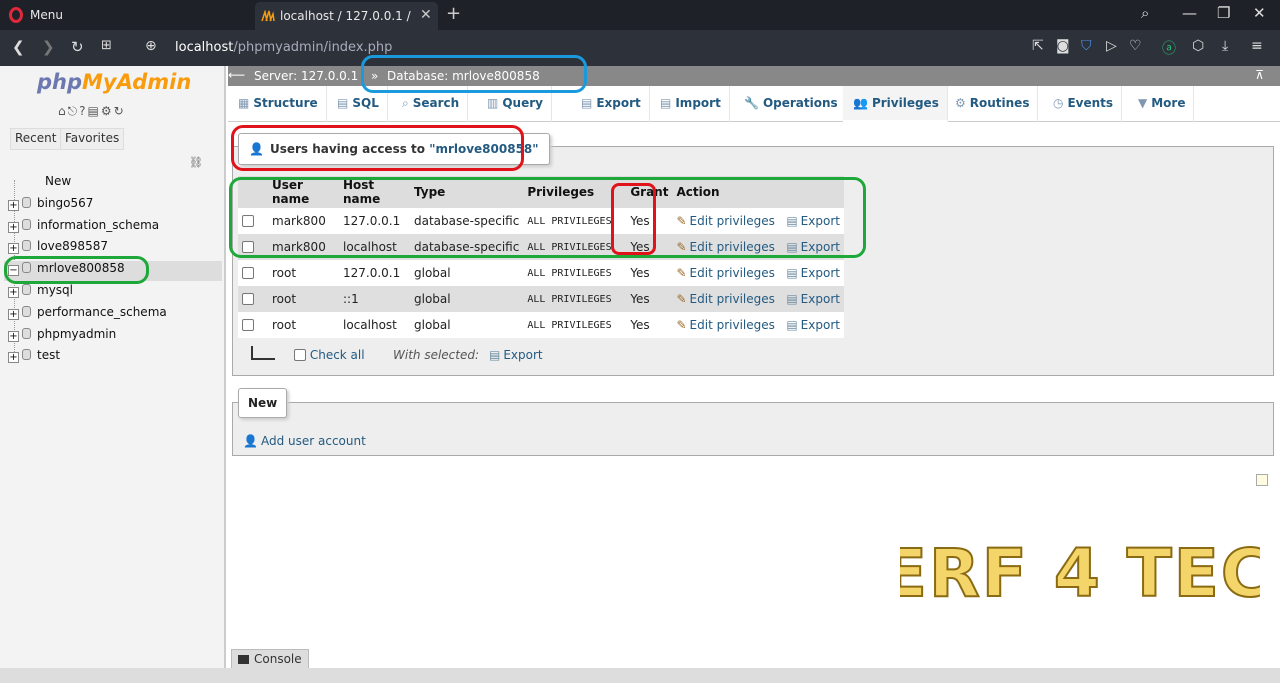 This screenshot has height=683, width=1280. Describe the element at coordinates (58, 181) in the screenshot. I see `sidebar-db-label: New` at that location.